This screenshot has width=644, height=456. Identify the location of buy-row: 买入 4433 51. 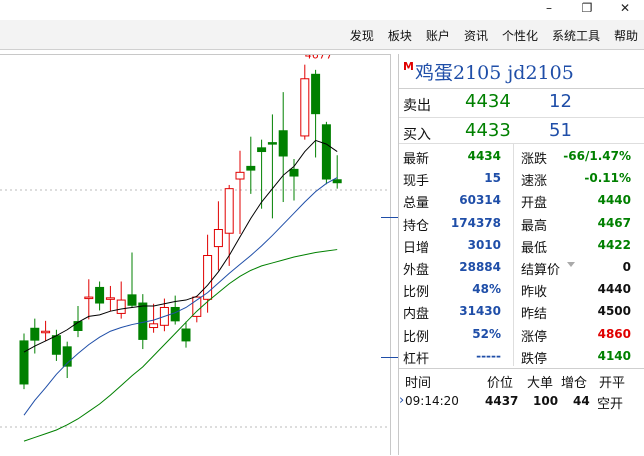
(521, 131).